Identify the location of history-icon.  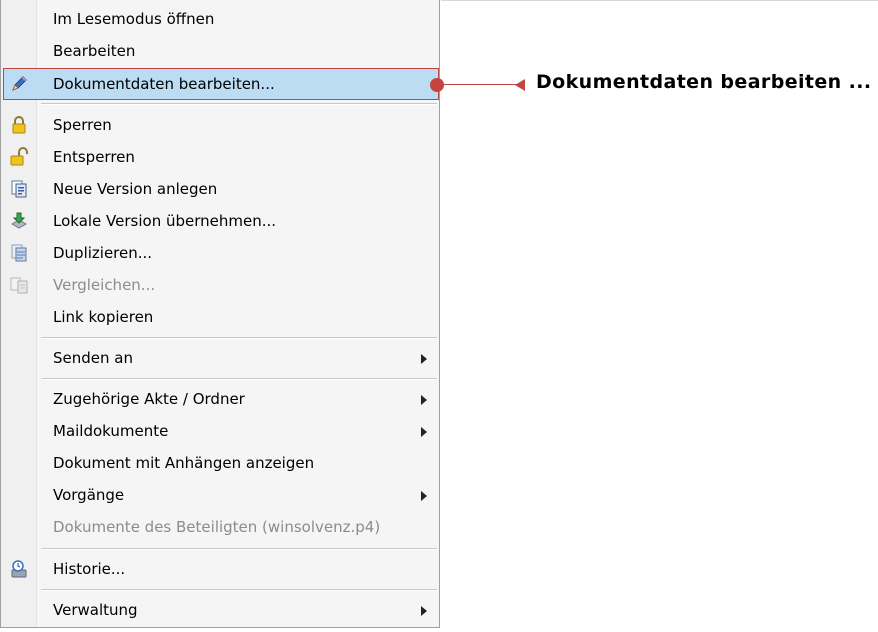
(19, 569).